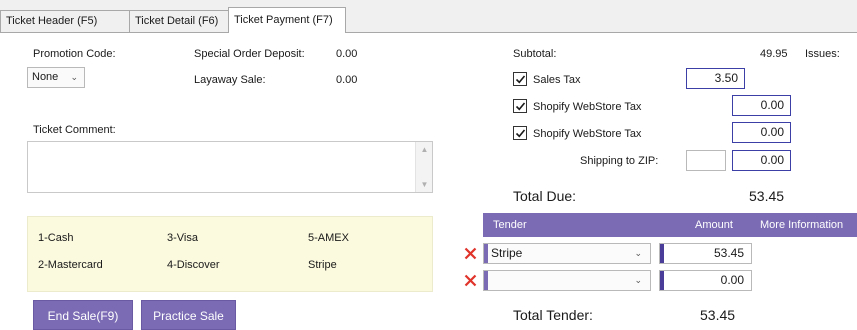 This screenshot has width=857, height=330. Describe the element at coordinates (587, 107) in the screenshot. I see `shopify-tax-1-label: Shopify WebStore Tax` at that location.